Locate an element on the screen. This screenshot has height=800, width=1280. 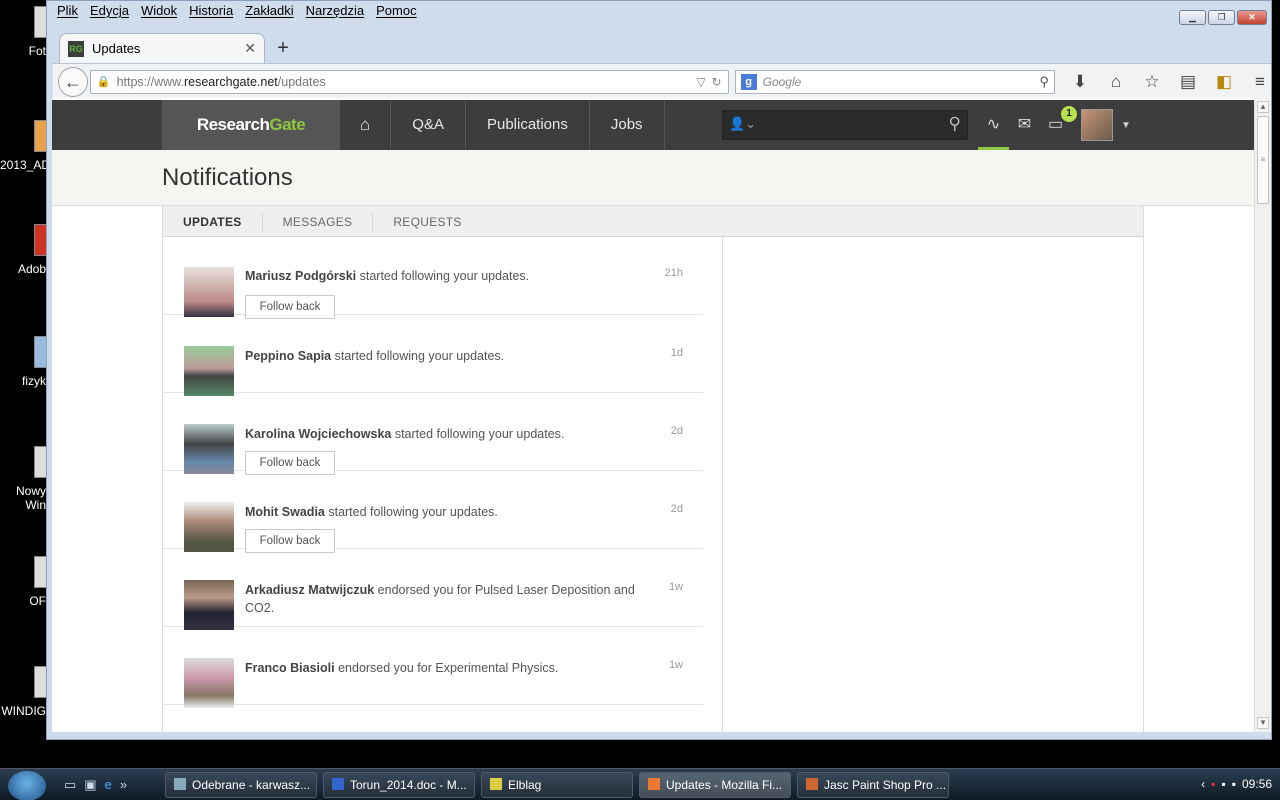
tab-messages: MESSAGES is located at coordinates (318, 222).